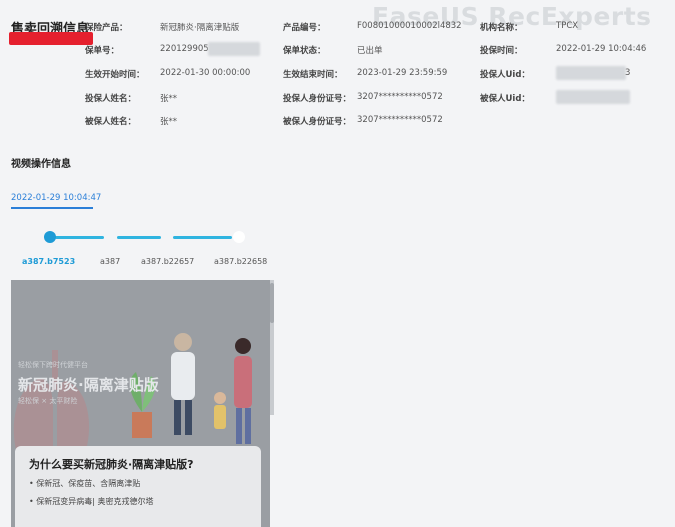  What do you see at coordinates (567, 26) in the screenshot?
I see `org-value: TPCX` at bounding box center [567, 26].